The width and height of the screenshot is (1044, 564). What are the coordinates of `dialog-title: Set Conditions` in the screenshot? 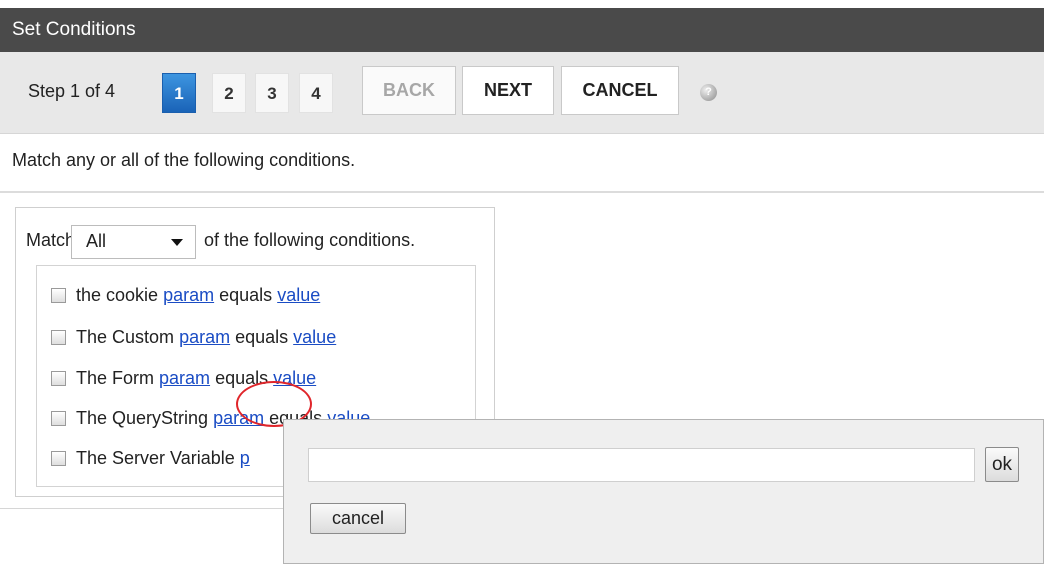 It's located at (522, 30).